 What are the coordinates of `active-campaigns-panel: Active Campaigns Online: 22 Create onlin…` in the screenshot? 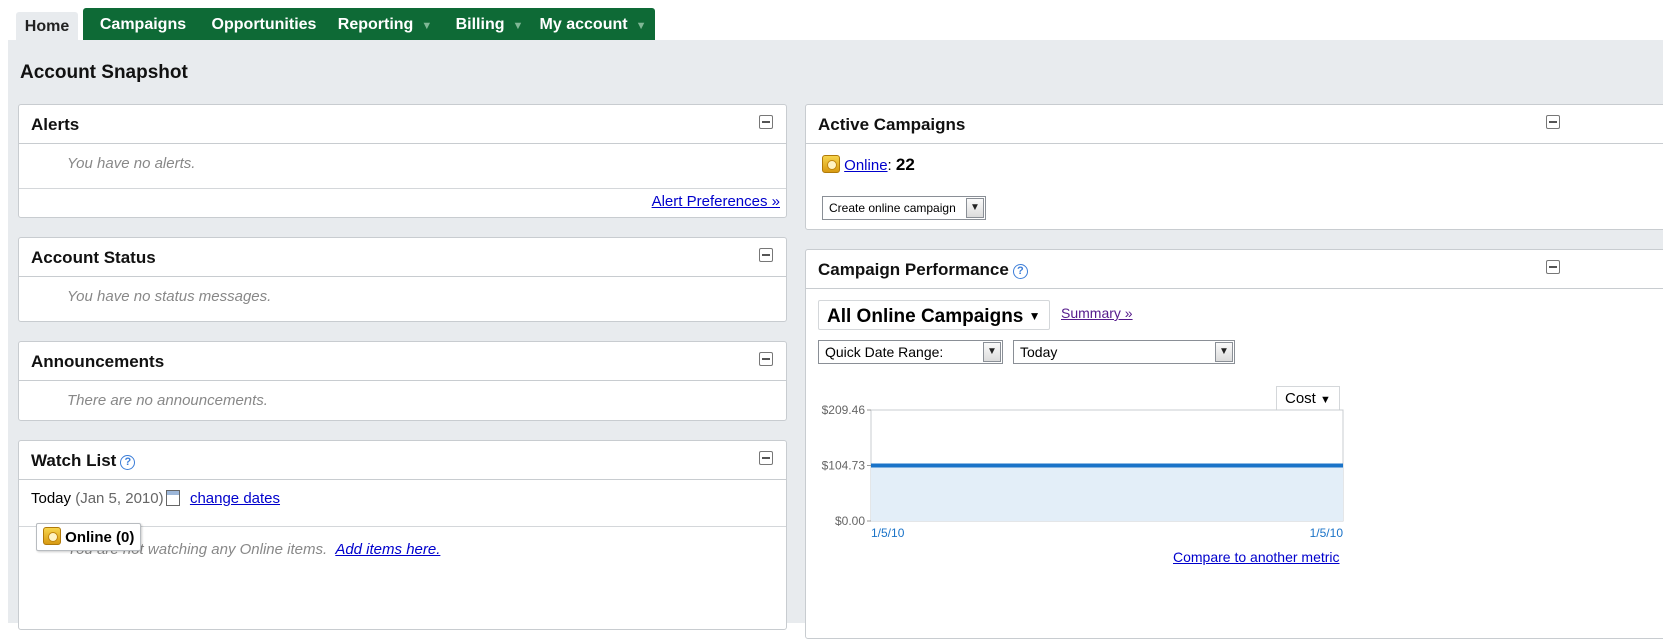 It's located at (1234, 167).